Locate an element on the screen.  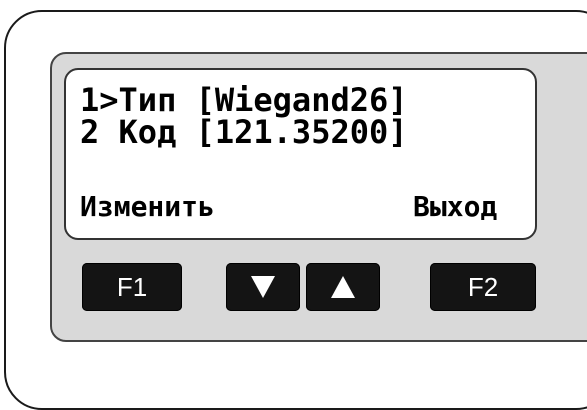
down-arrow-button is located at coordinates (263, 287).